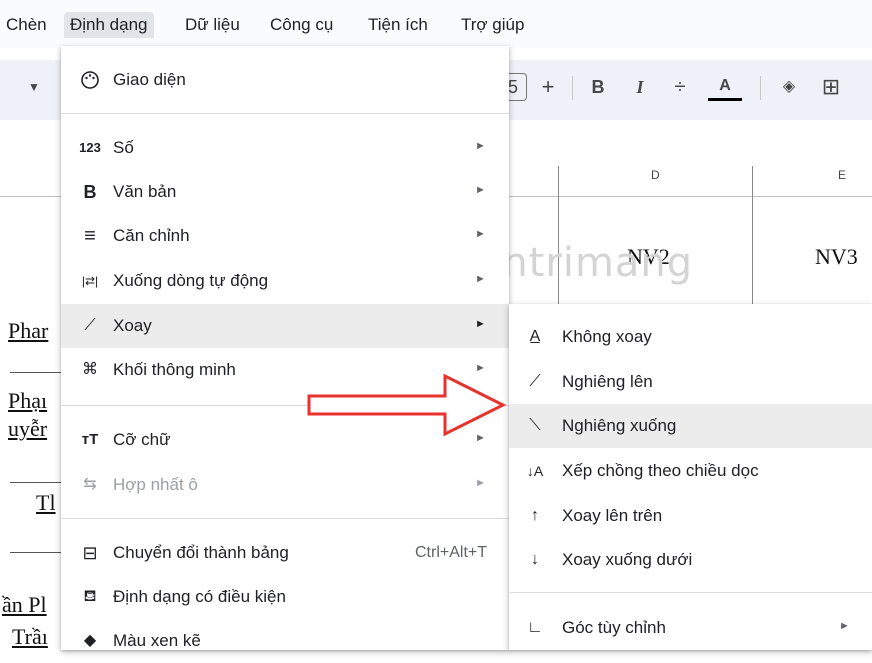  I want to click on submenu-item-none: A̲ Không xoay, so click(690, 337).